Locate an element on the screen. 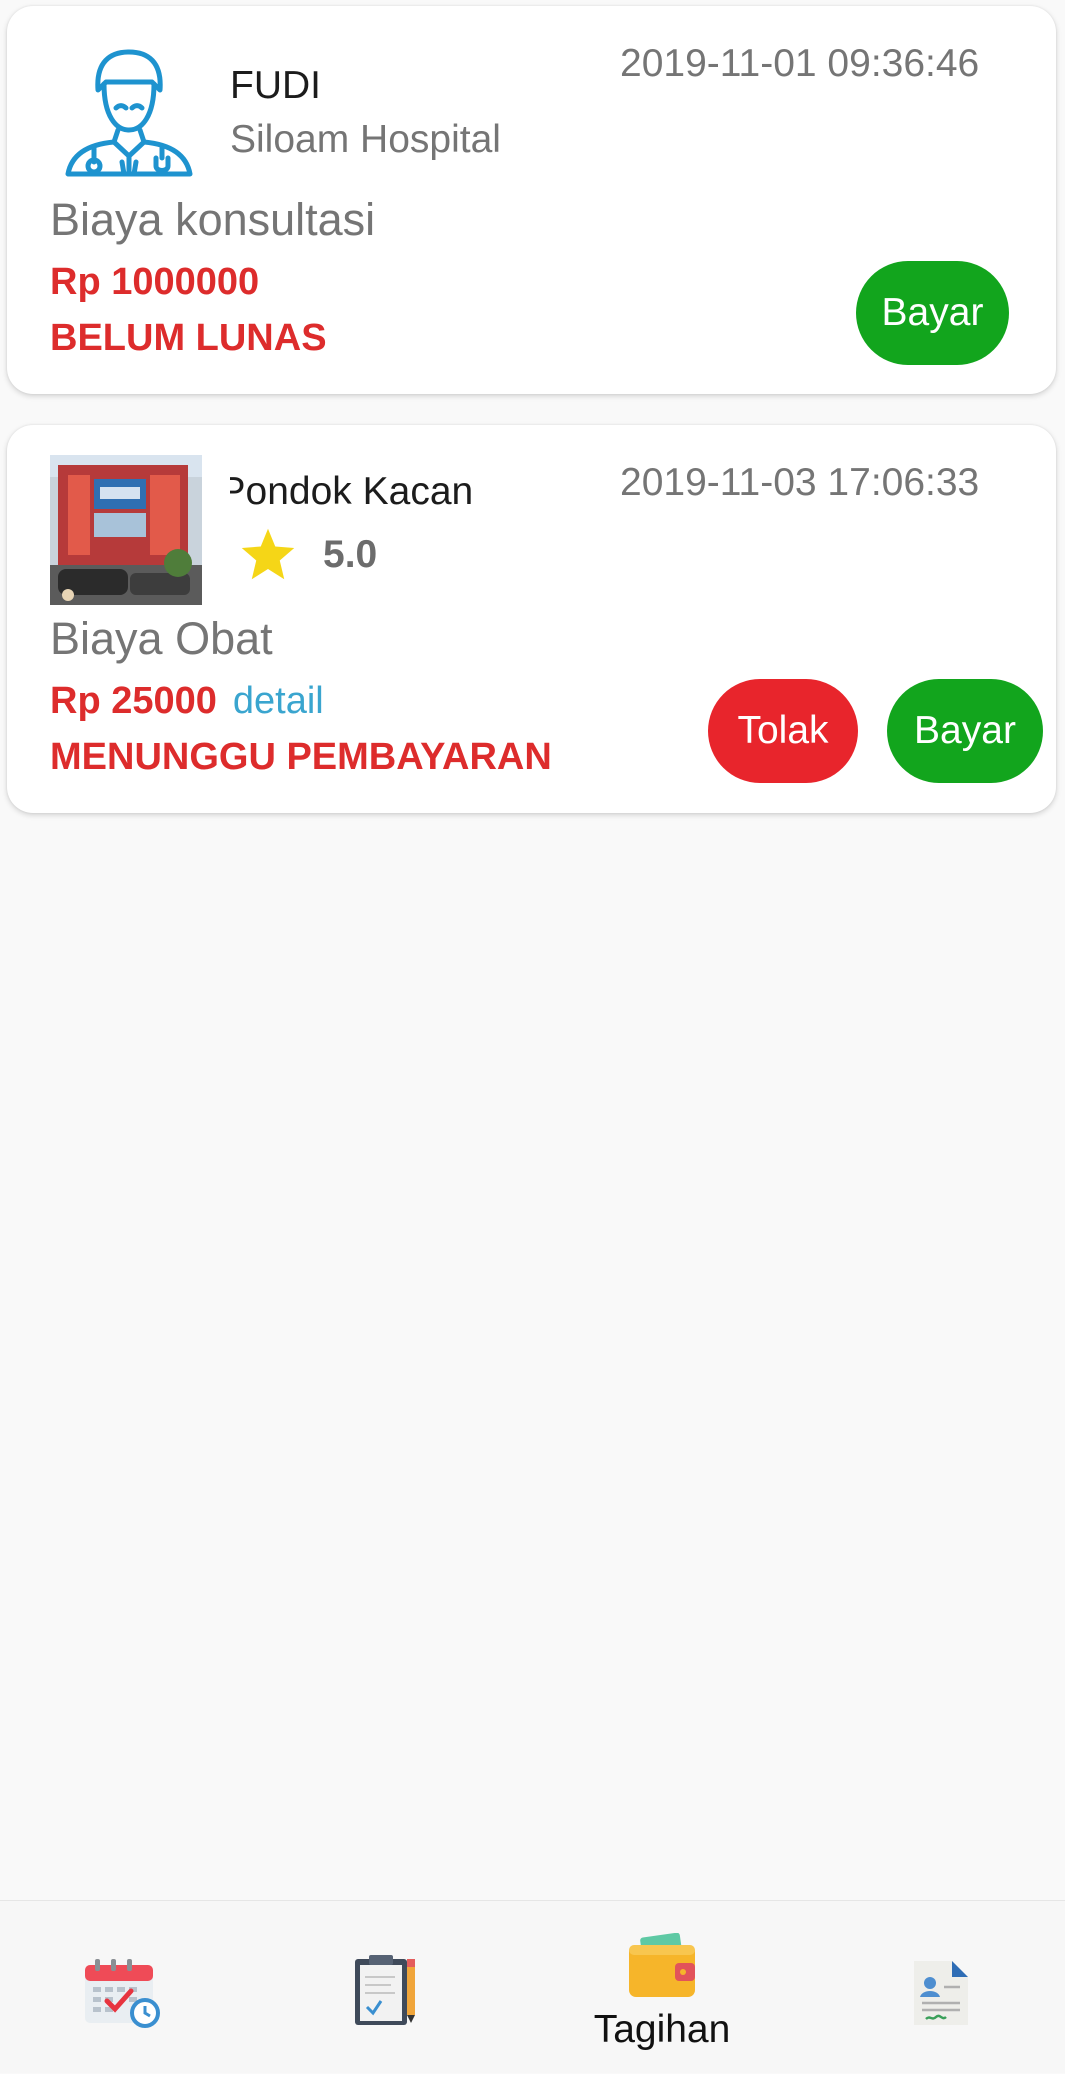  reject-button: Tolak is located at coordinates (783, 731).